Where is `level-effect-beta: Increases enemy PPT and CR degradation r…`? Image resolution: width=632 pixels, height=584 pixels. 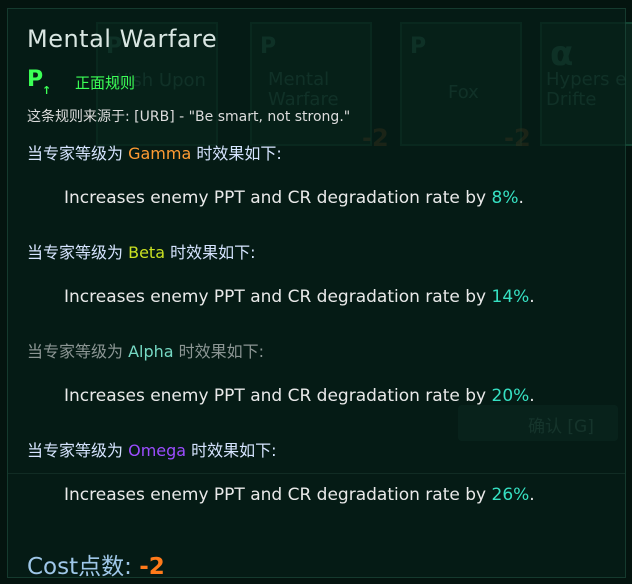 level-effect-beta: Increases enemy PPT and CR degradation r… is located at coordinates (299, 297).